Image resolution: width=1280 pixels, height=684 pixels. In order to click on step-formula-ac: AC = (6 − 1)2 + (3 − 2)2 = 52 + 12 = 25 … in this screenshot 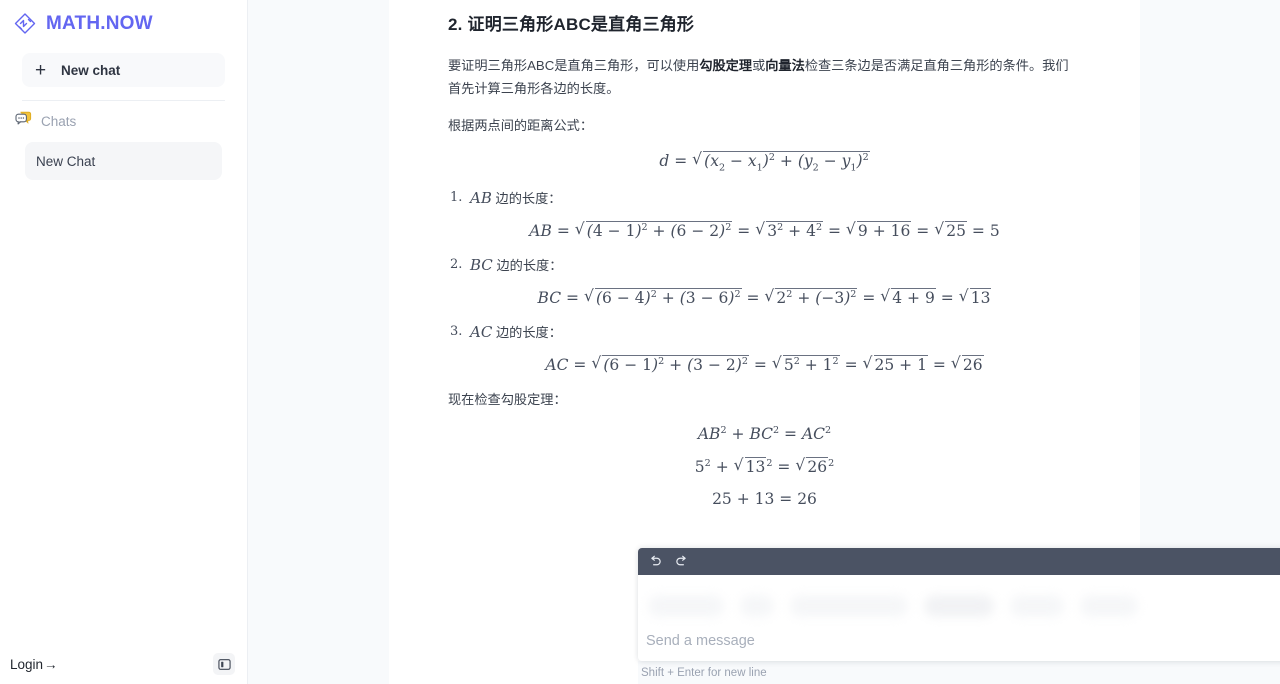, I will do `click(764, 364)`.